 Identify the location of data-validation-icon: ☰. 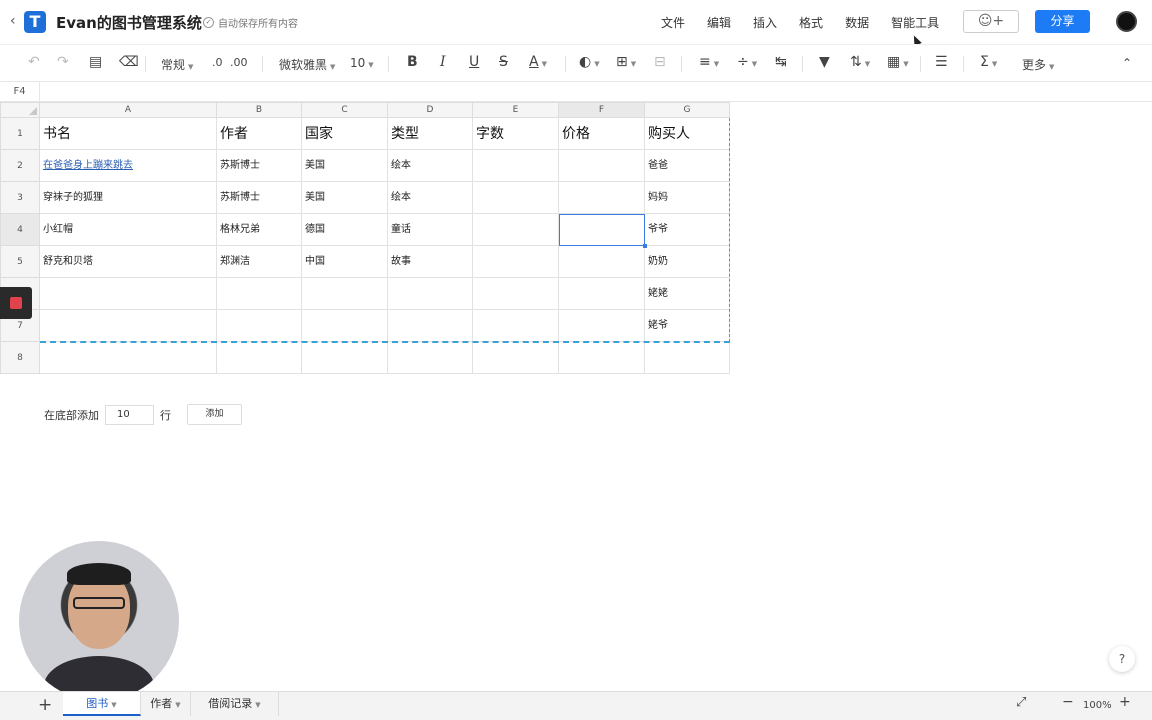
(941, 62).